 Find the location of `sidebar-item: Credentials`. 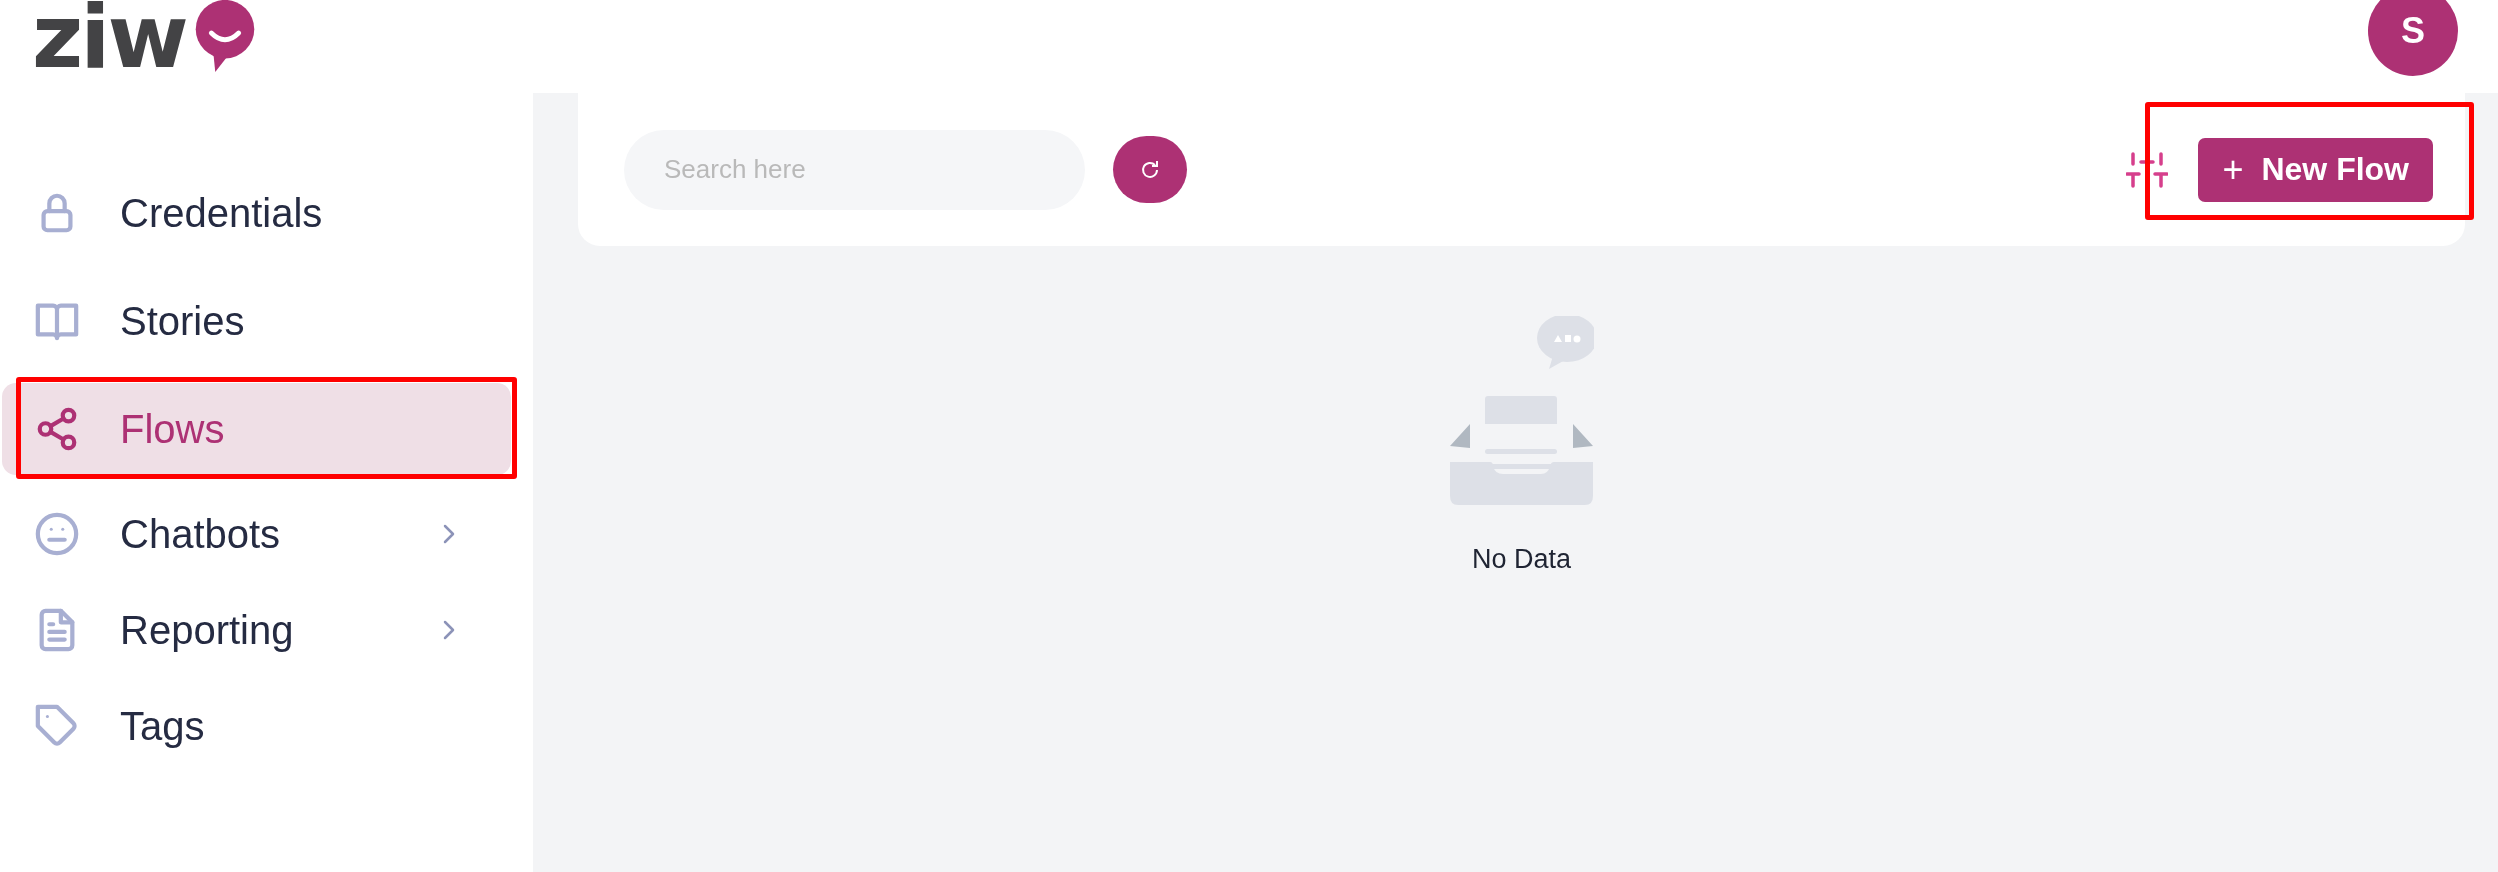

sidebar-item: Credentials is located at coordinates (256, 213).